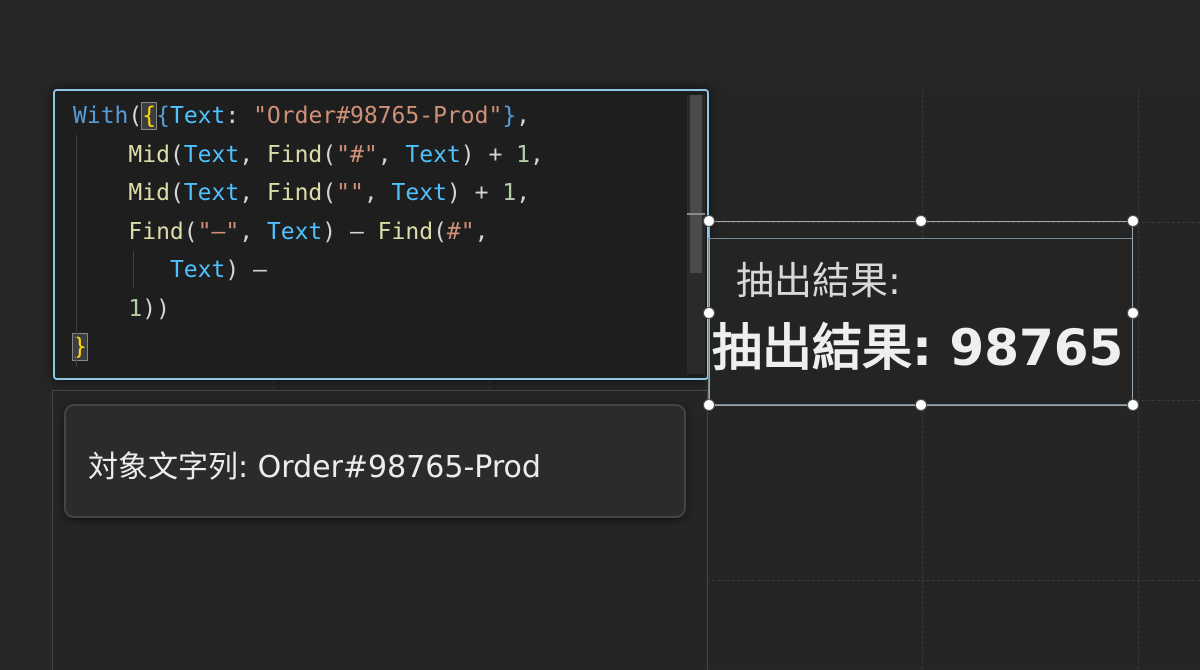 The width and height of the screenshot is (1200, 670). I want to click on code-line: 1)), so click(308, 309).